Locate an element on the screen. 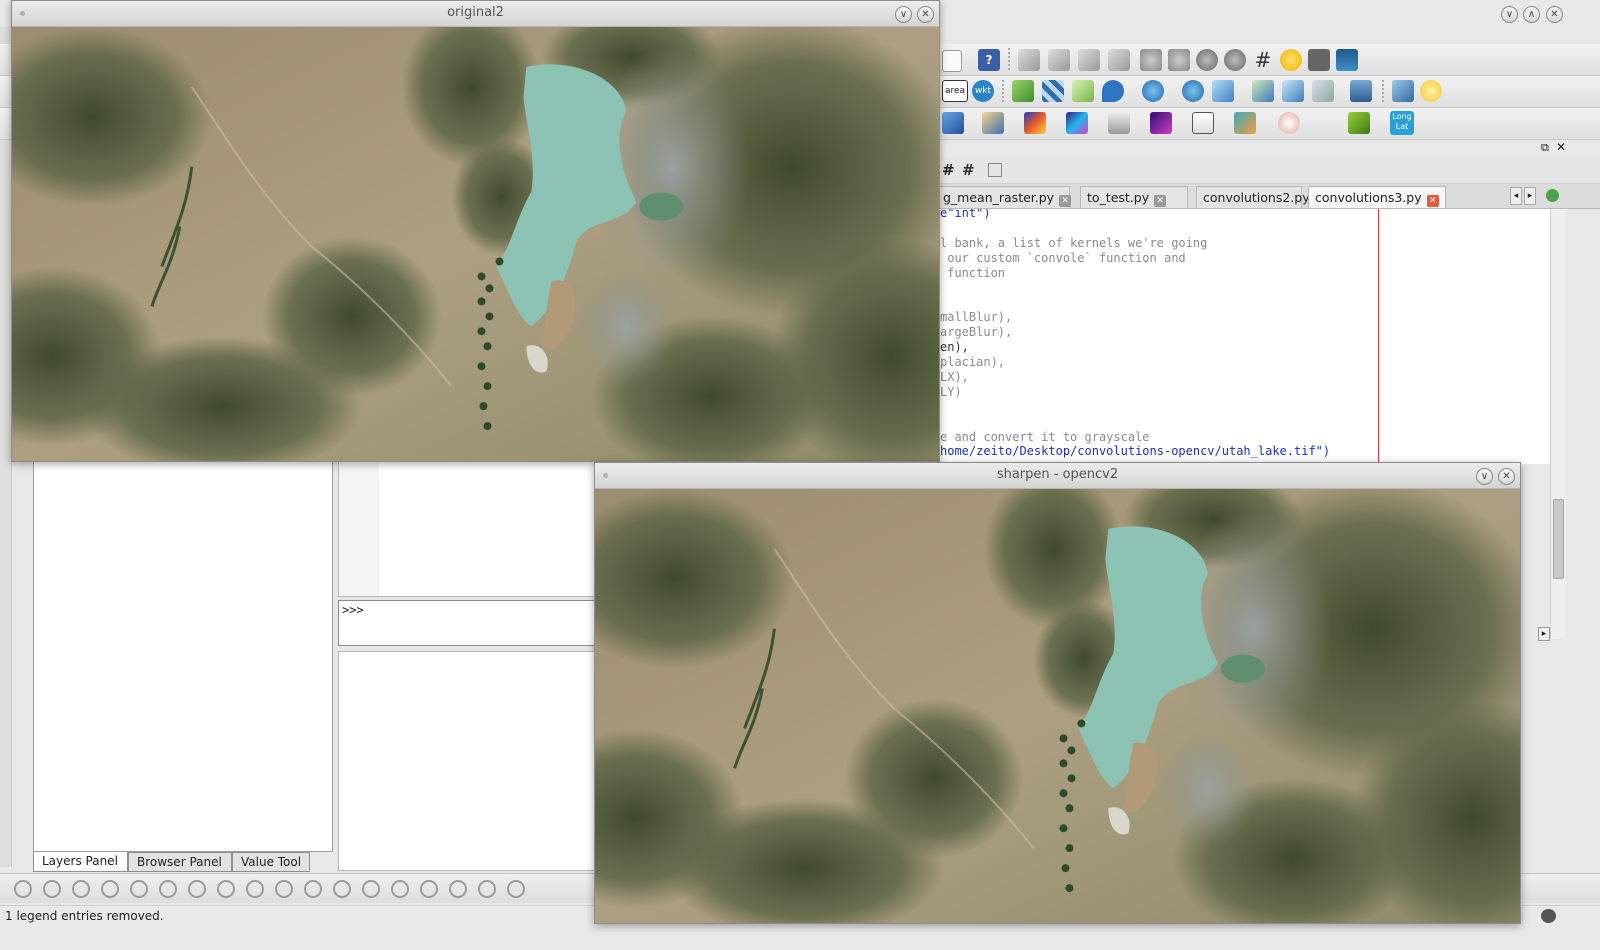 The image size is (1600, 950). pin-2-icon is located at coordinates (1235, 60).